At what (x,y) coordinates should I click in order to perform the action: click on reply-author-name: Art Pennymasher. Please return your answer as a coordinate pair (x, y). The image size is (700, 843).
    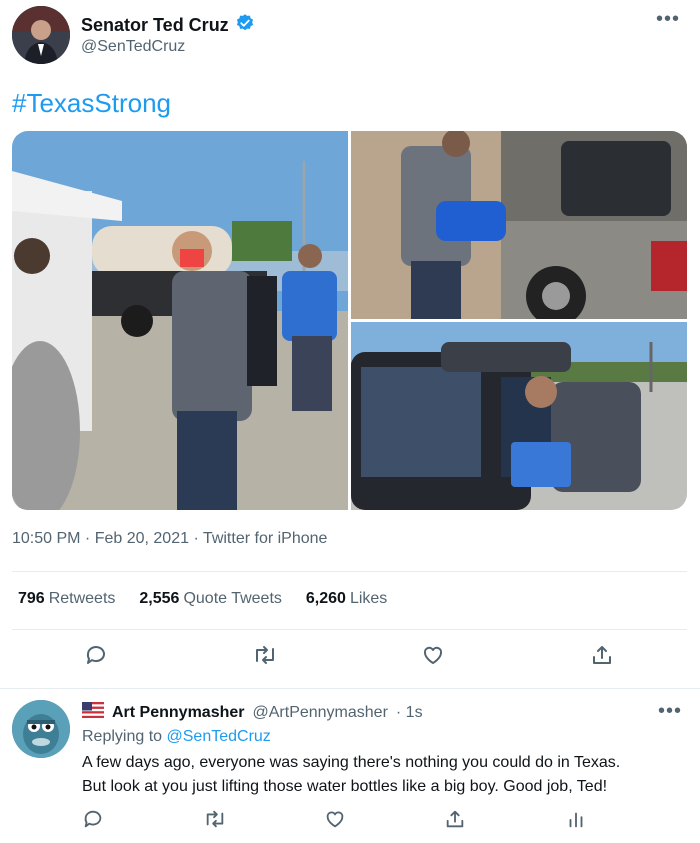
    Looking at the image, I should click on (178, 713).